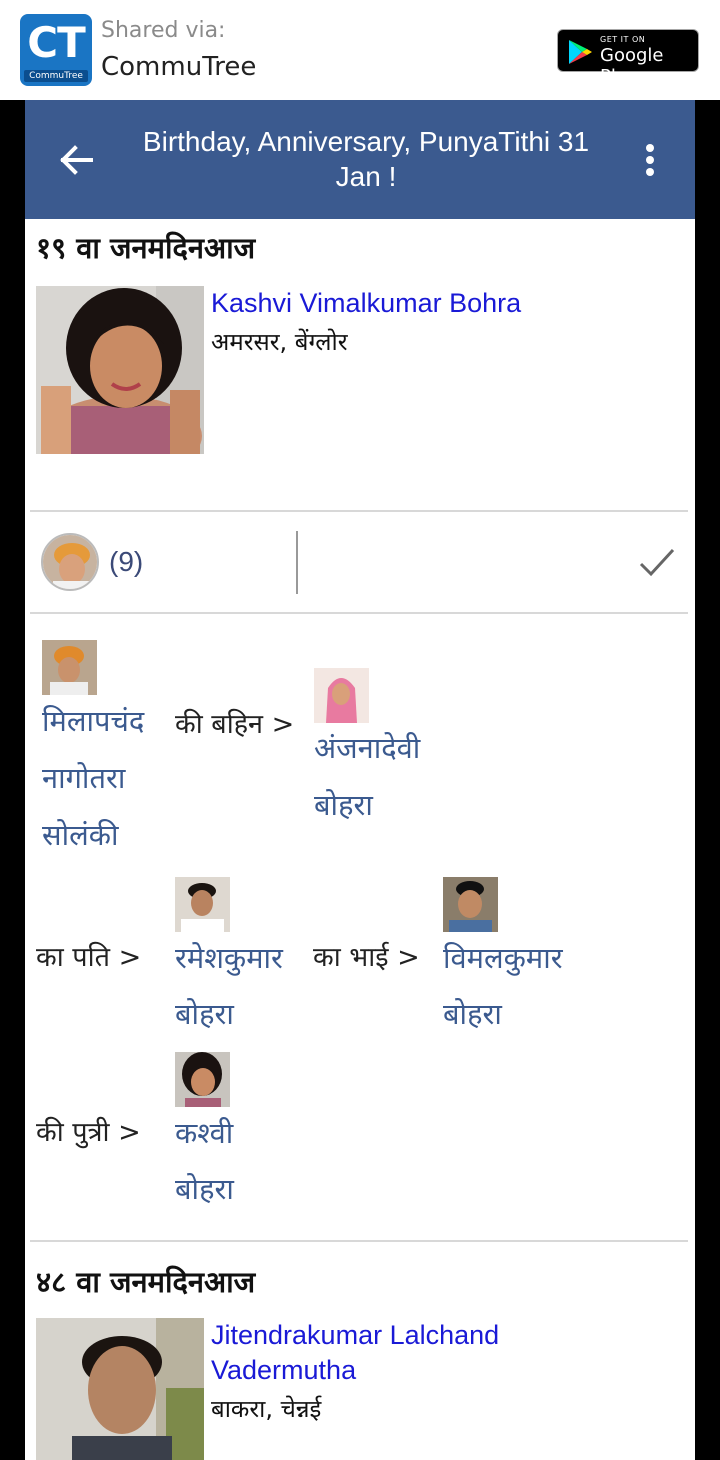  I want to click on vertical-separator, so click(297, 562).